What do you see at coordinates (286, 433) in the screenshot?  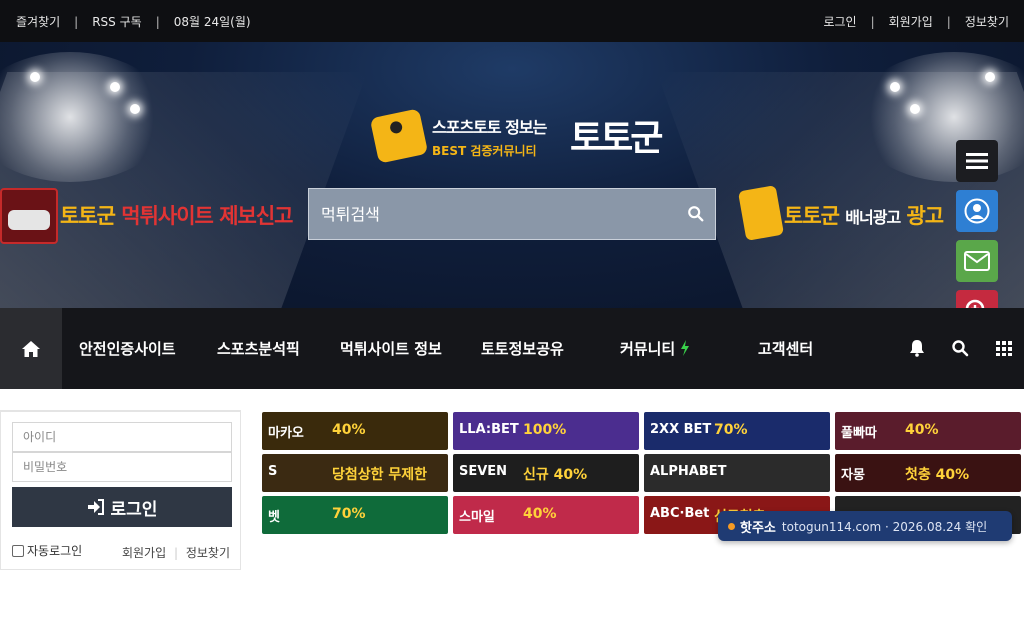 I see `ad-brand: 마카오` at bounding box center [286, 433].